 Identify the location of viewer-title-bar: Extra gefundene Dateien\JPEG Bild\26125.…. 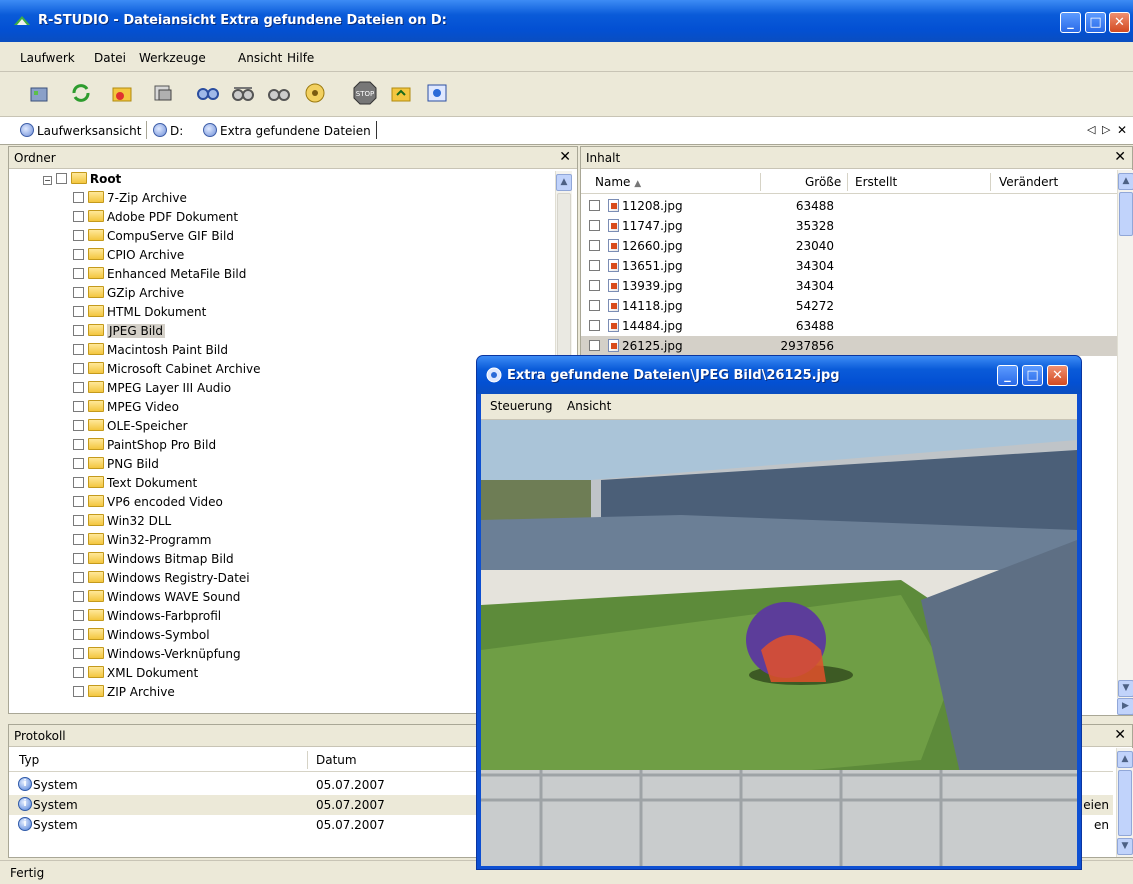
(779, 375).